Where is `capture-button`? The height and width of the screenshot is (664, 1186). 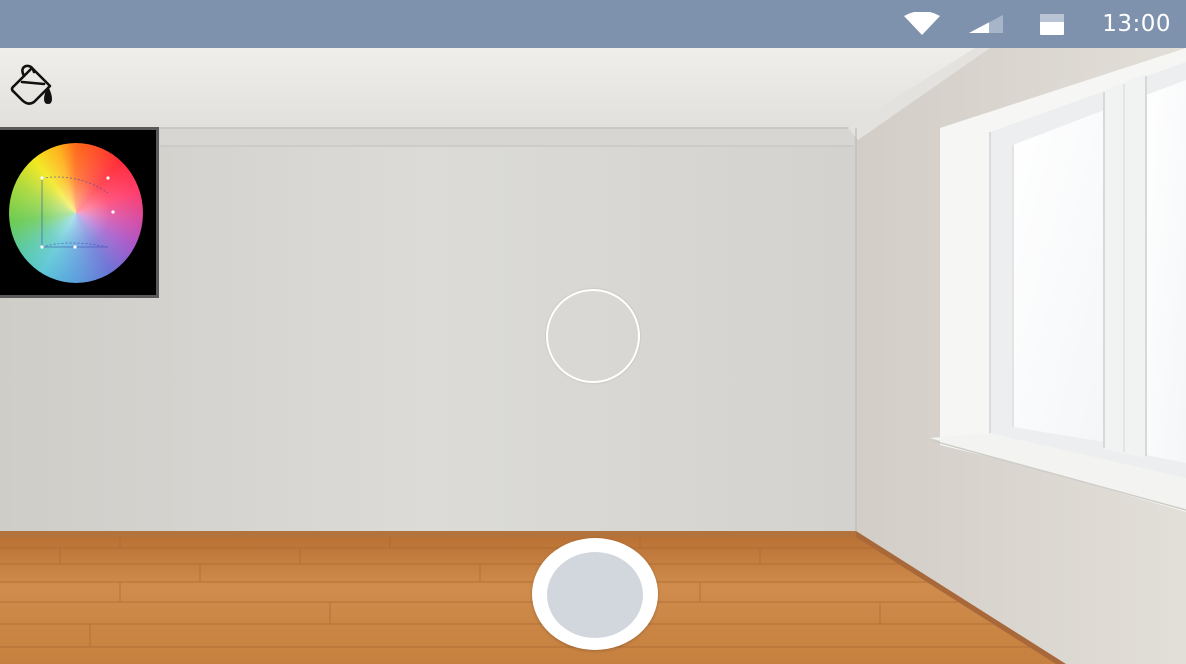
capture-button is located at coordinates (595, 594).